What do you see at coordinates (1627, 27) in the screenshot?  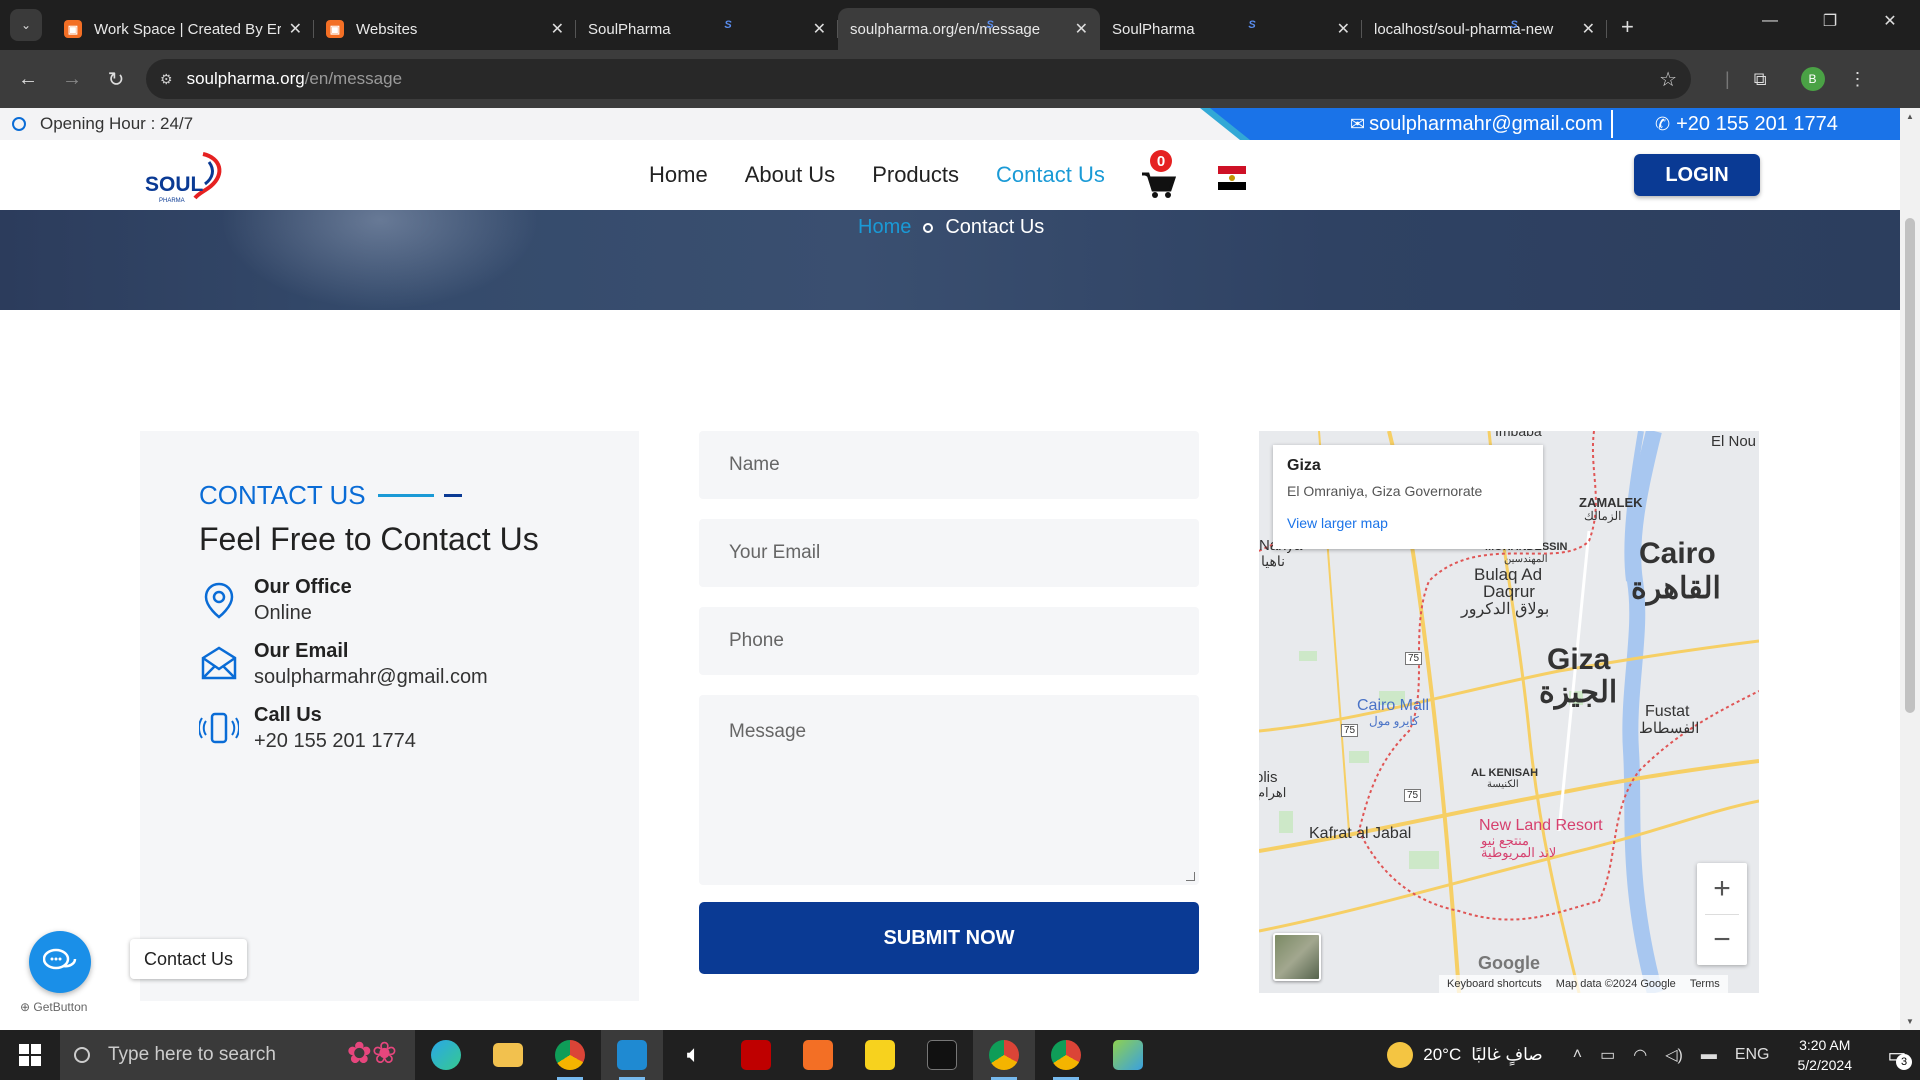 I see `new-tab-icon: +` at bounding box center [1627, 27].